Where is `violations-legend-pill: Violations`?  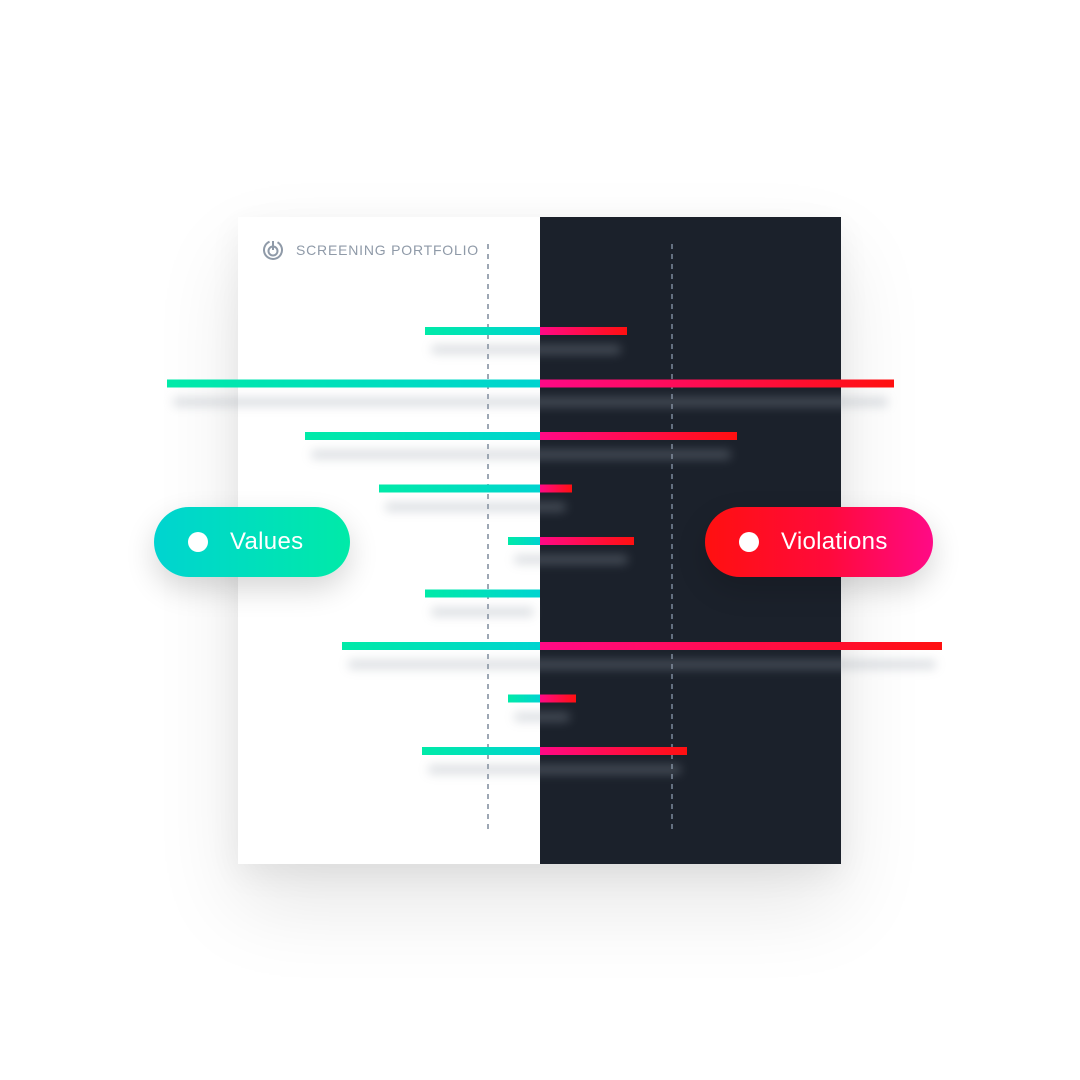
violations-legend-pill: Violations is located at coordinates (819, 542).